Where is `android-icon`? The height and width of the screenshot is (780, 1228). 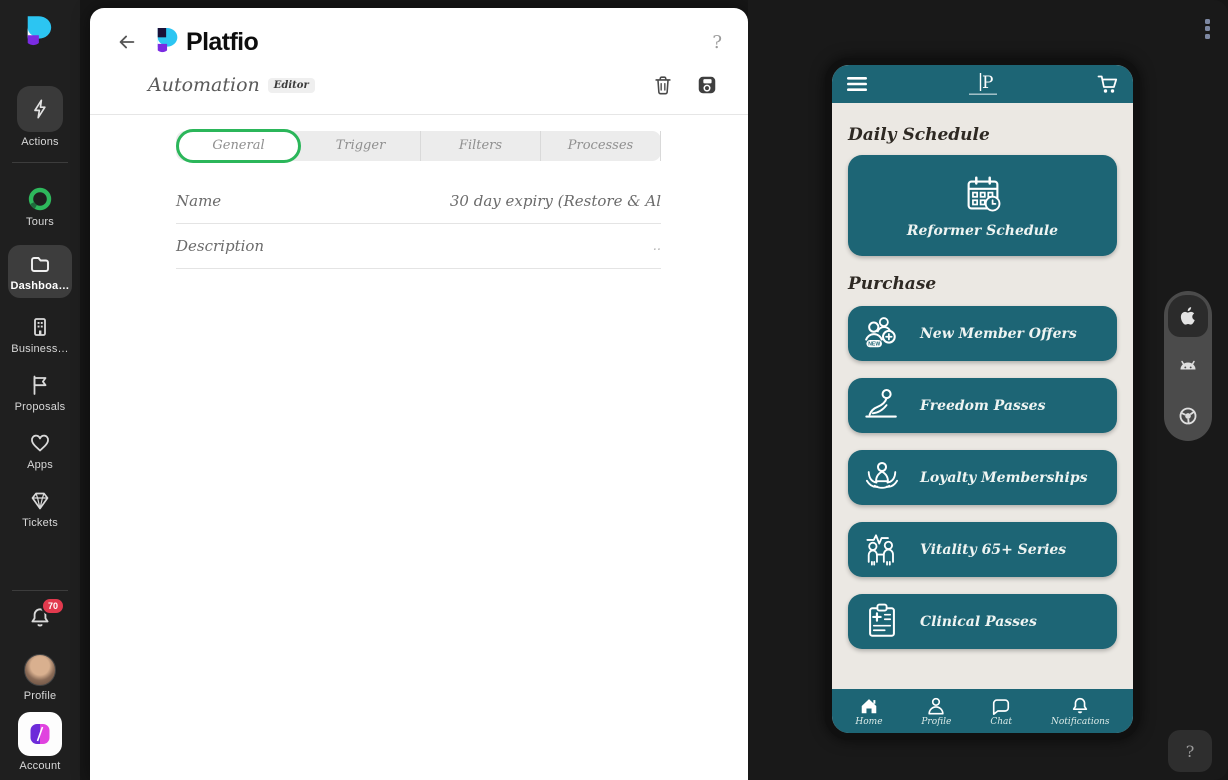
android-icon is located at coordinates (1188, 365).